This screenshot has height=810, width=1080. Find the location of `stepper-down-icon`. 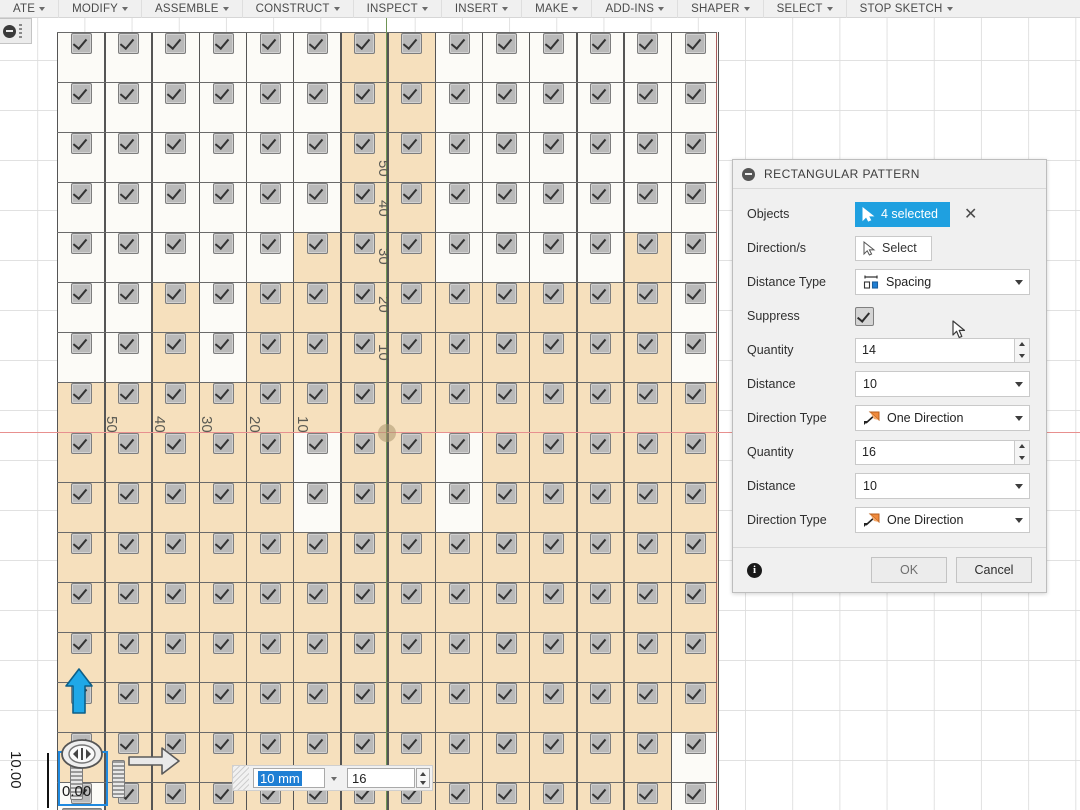

stepper-down-icon is located at coordinates (423, 782).